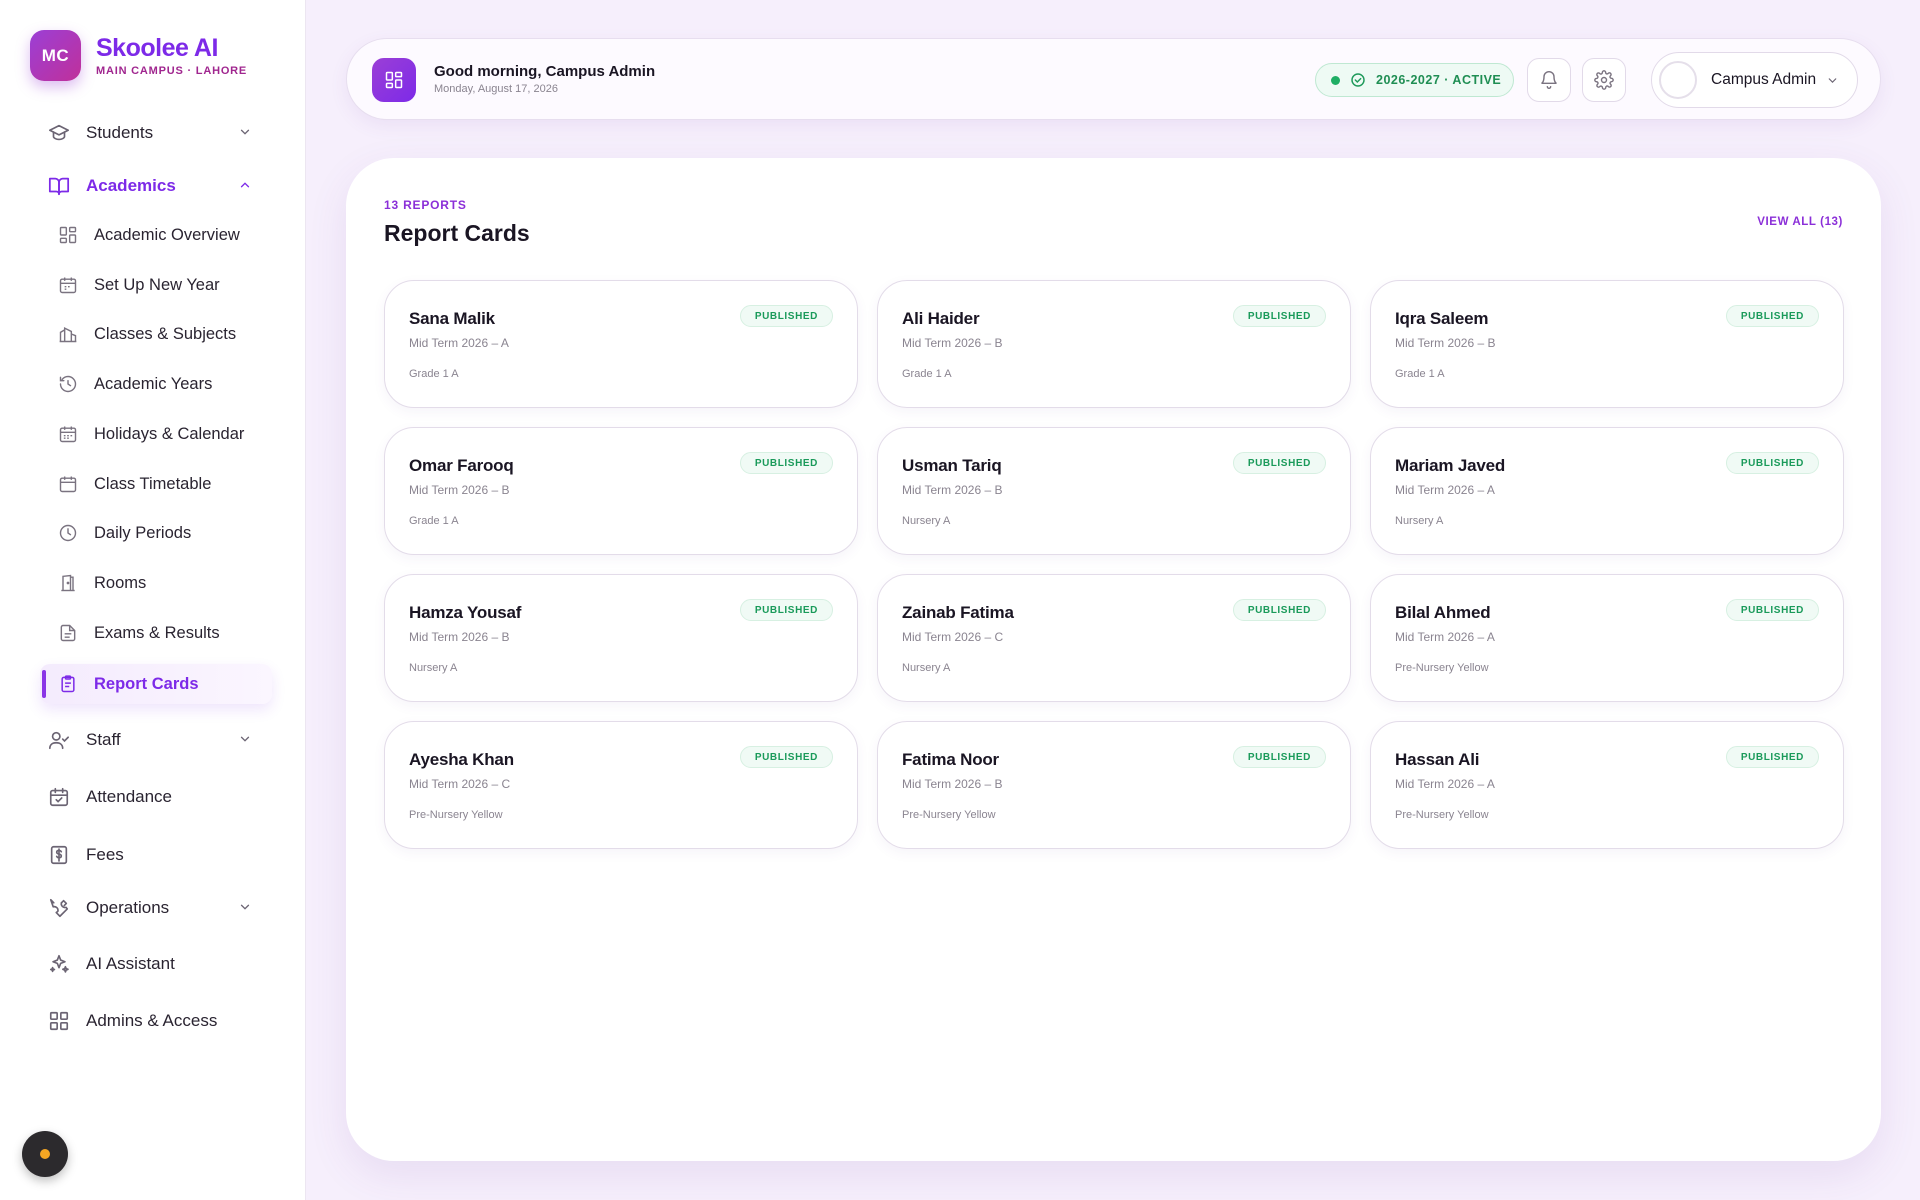 Image resolution: width=1920 pixels, height=1200 pixels. I want to click on school-icon, so click(68, 334).